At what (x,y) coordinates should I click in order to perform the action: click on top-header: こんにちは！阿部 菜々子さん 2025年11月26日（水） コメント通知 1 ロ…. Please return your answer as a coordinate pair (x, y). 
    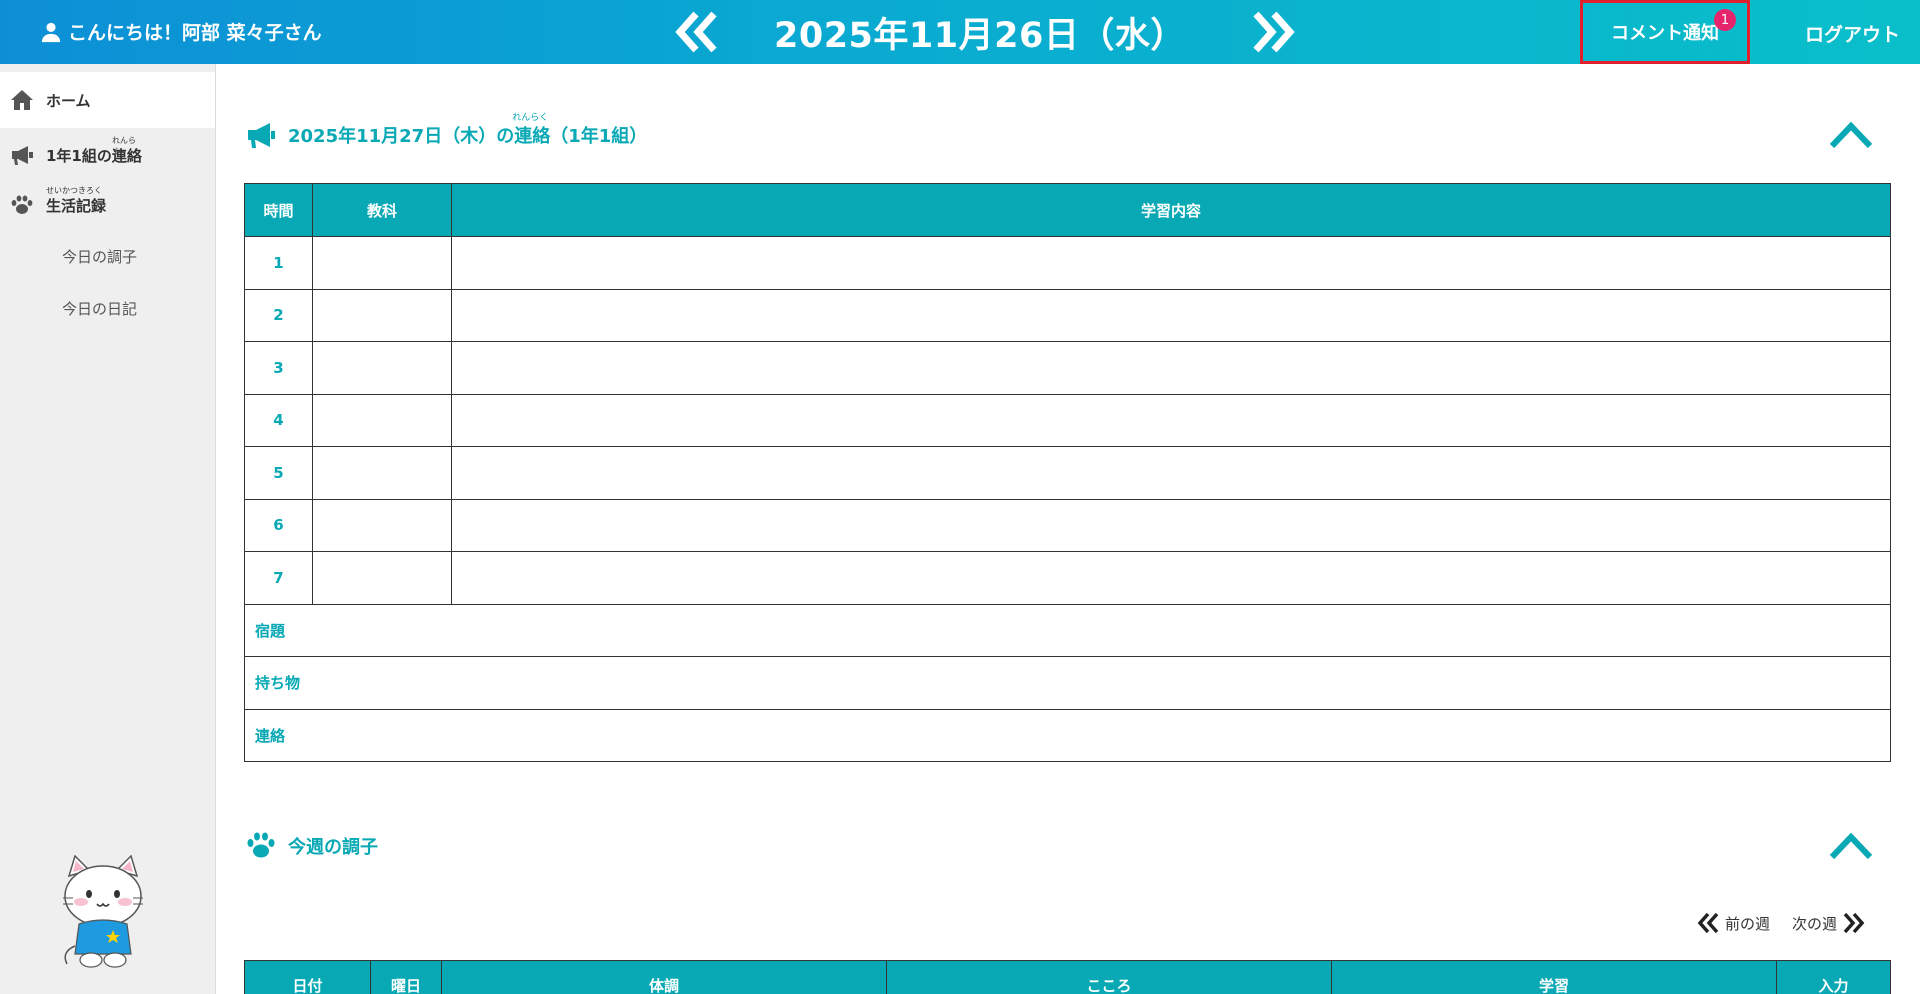
    Looking at the image, I should click on (960, 32).